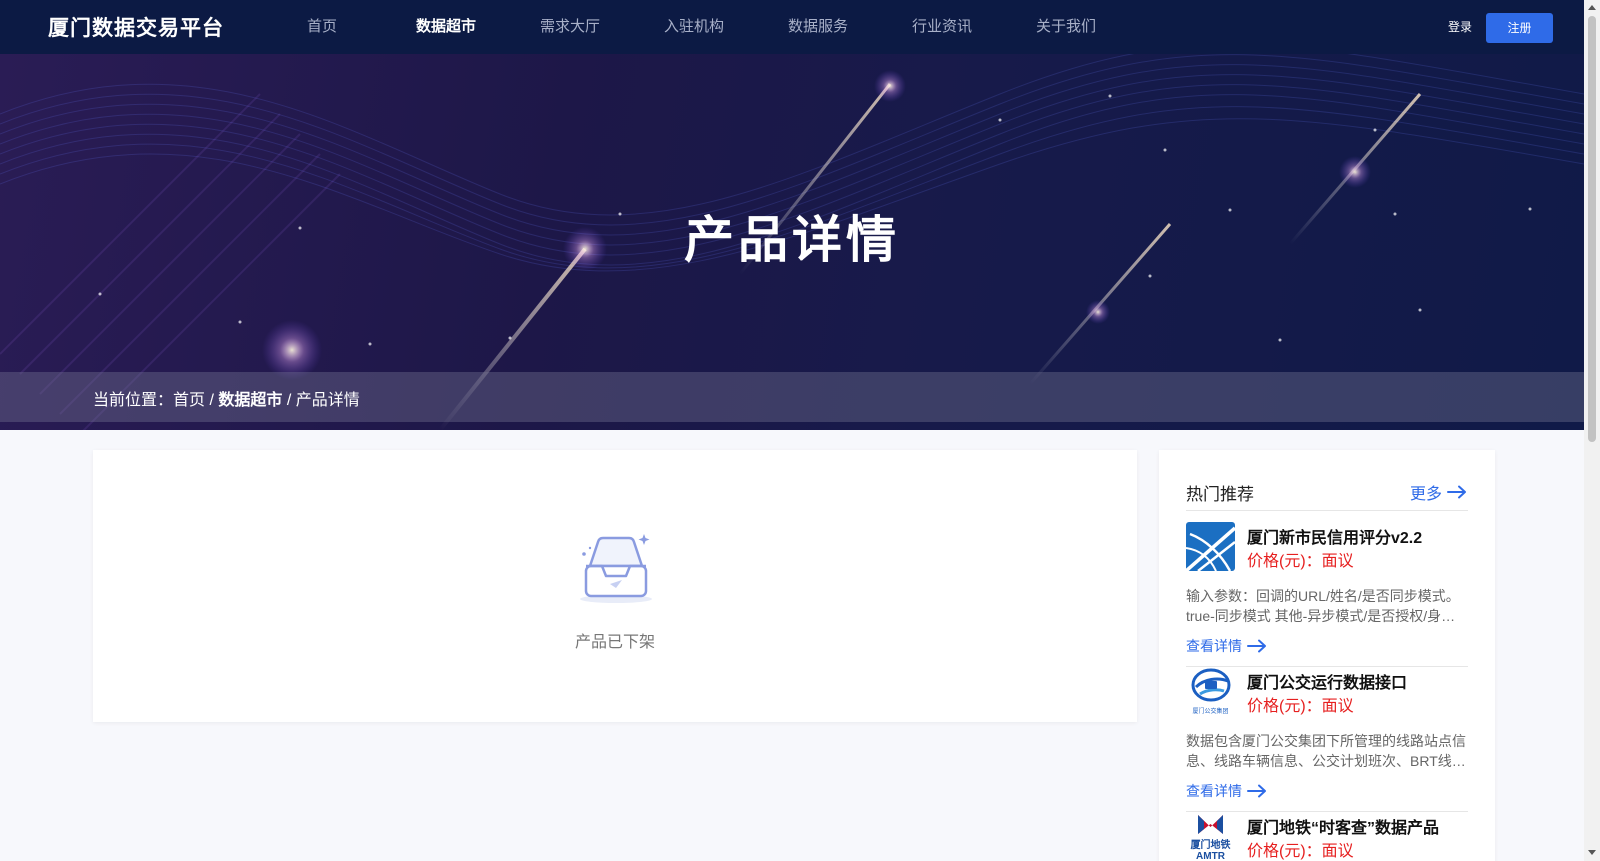 The image size is (1600, 861). I want to click on main-nav: 首页 数据超市 需求大厅 入驻机构 数据服务 行业资讯 关于我们, so click(694, 27).